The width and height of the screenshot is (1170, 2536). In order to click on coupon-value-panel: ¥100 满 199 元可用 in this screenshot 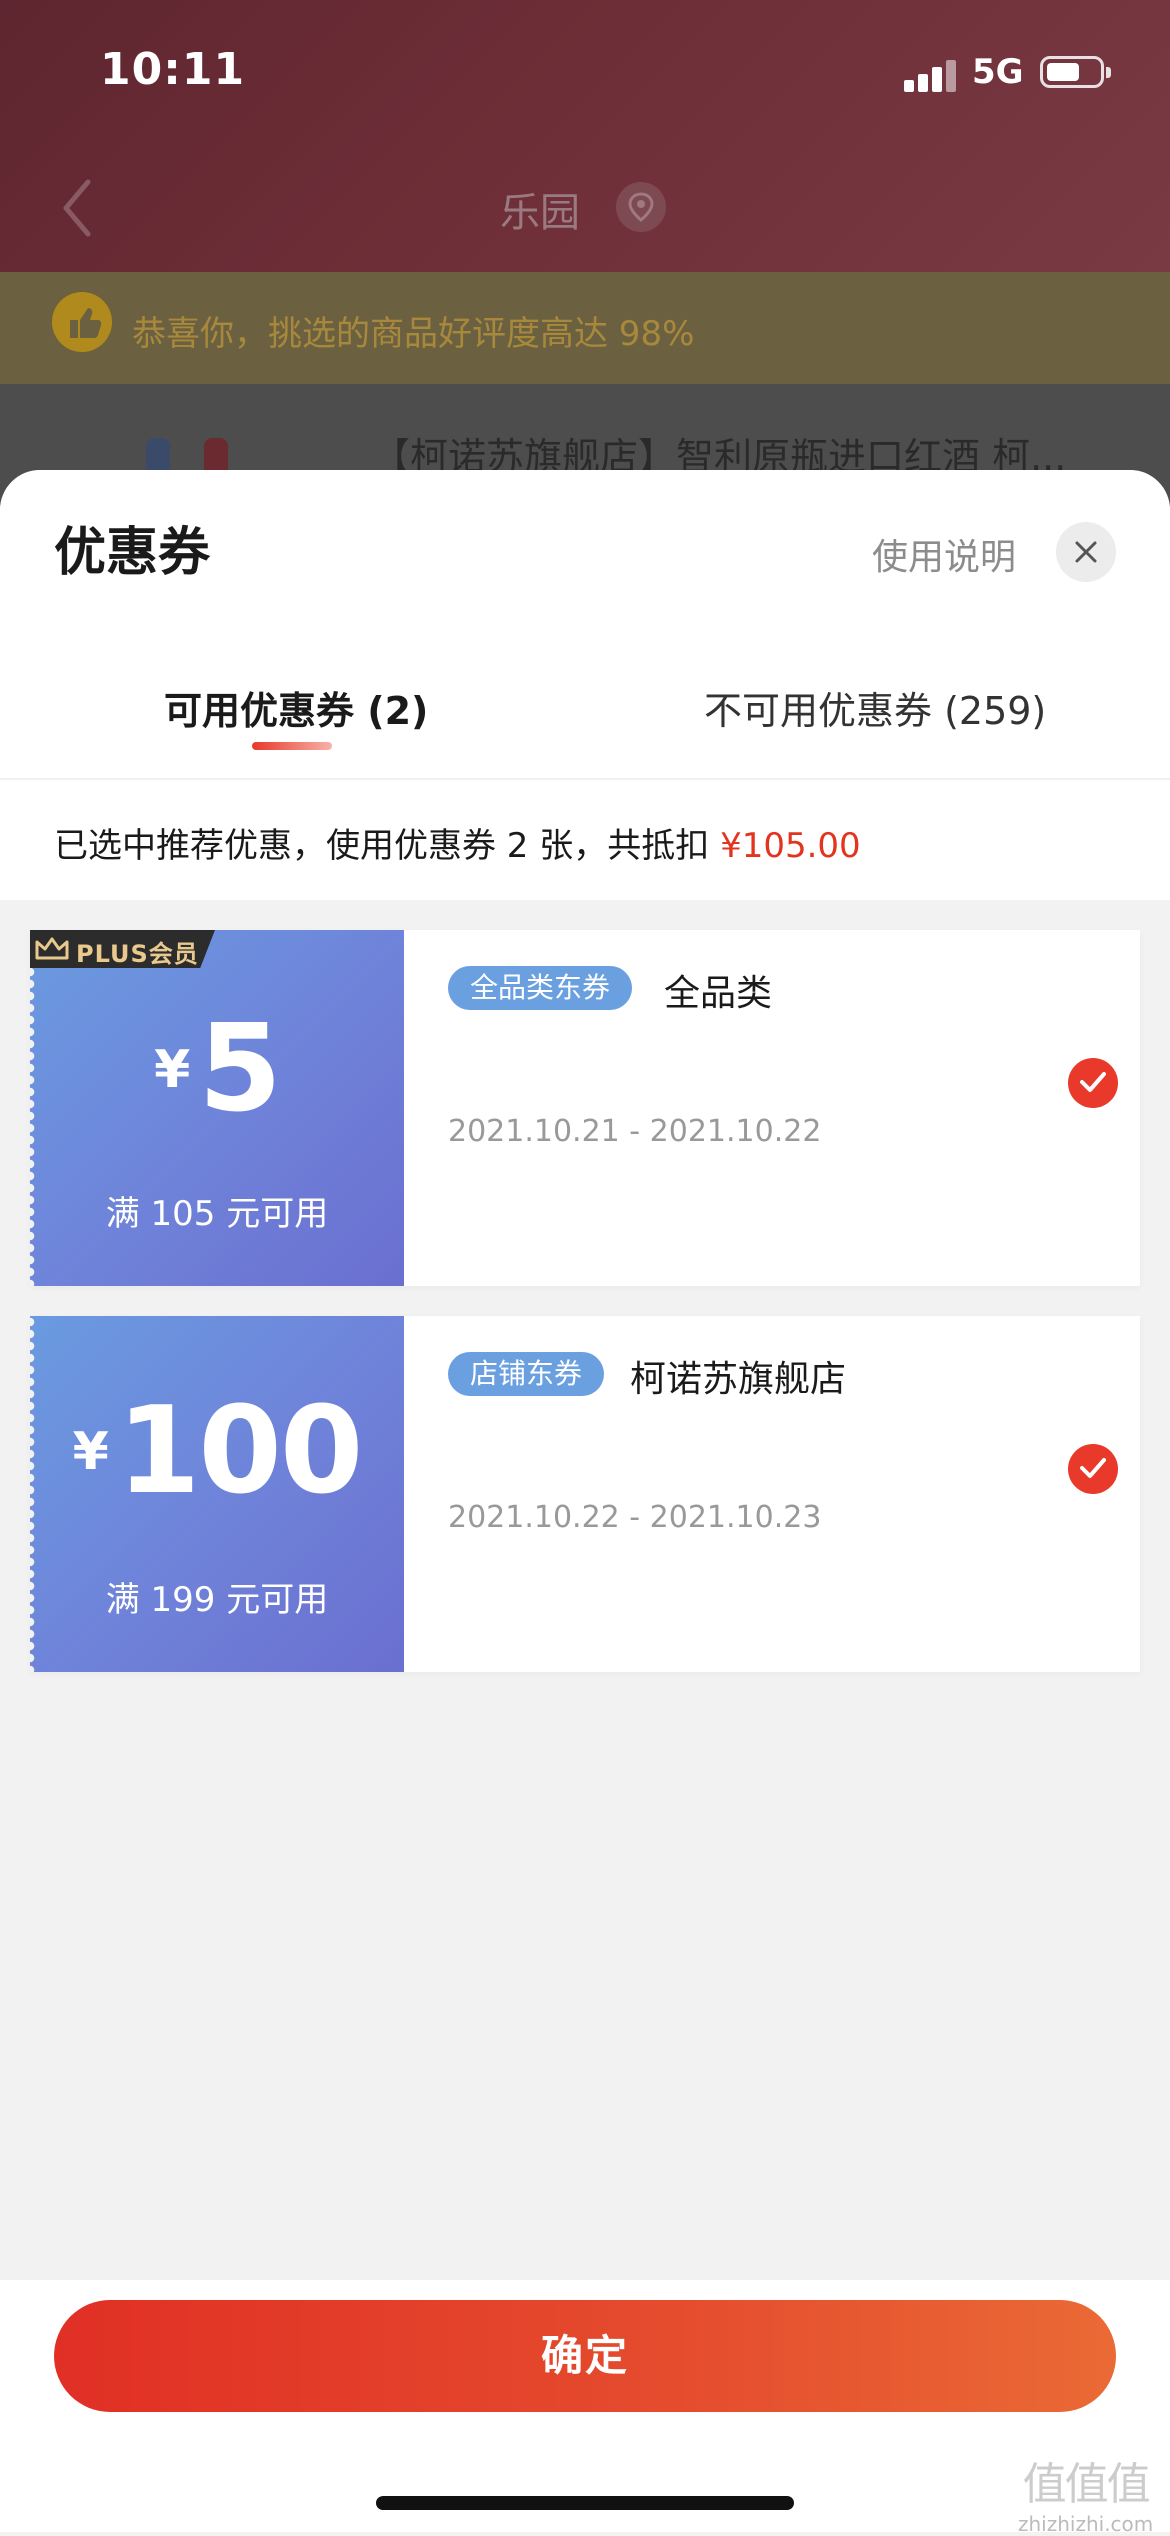, I will do `click(217, 1494)`.